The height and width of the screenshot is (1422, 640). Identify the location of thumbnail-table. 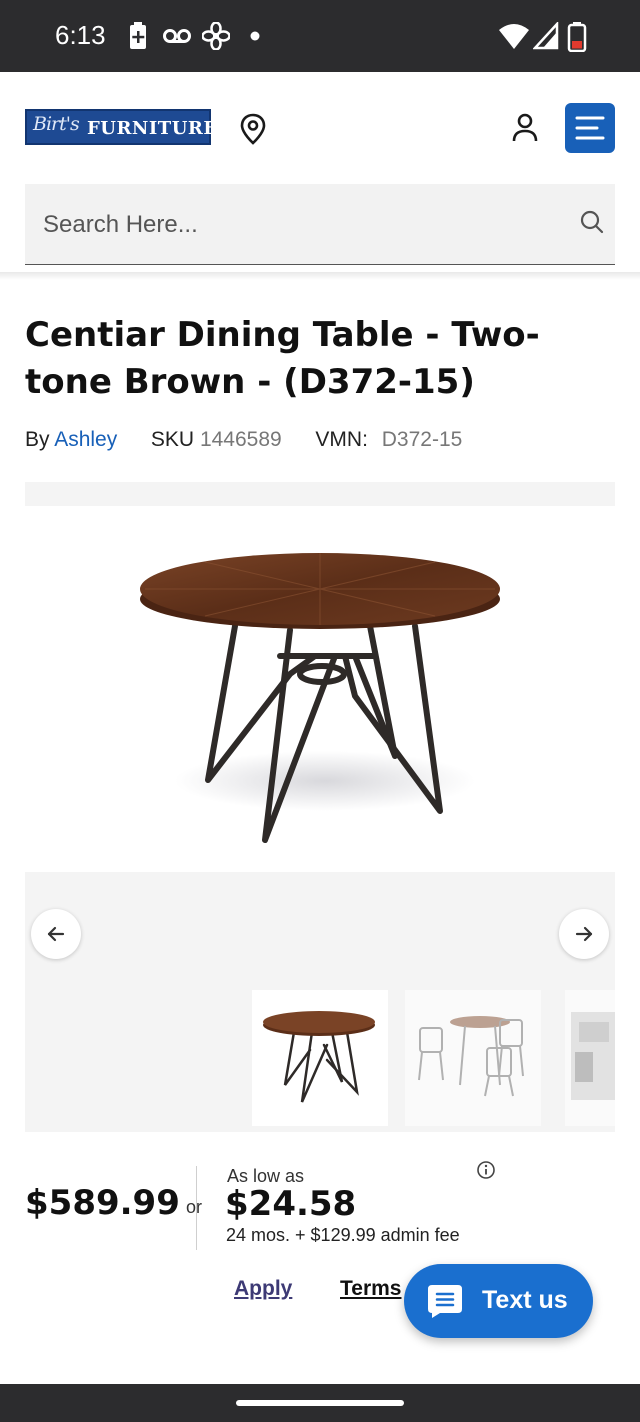
(320, 1058).